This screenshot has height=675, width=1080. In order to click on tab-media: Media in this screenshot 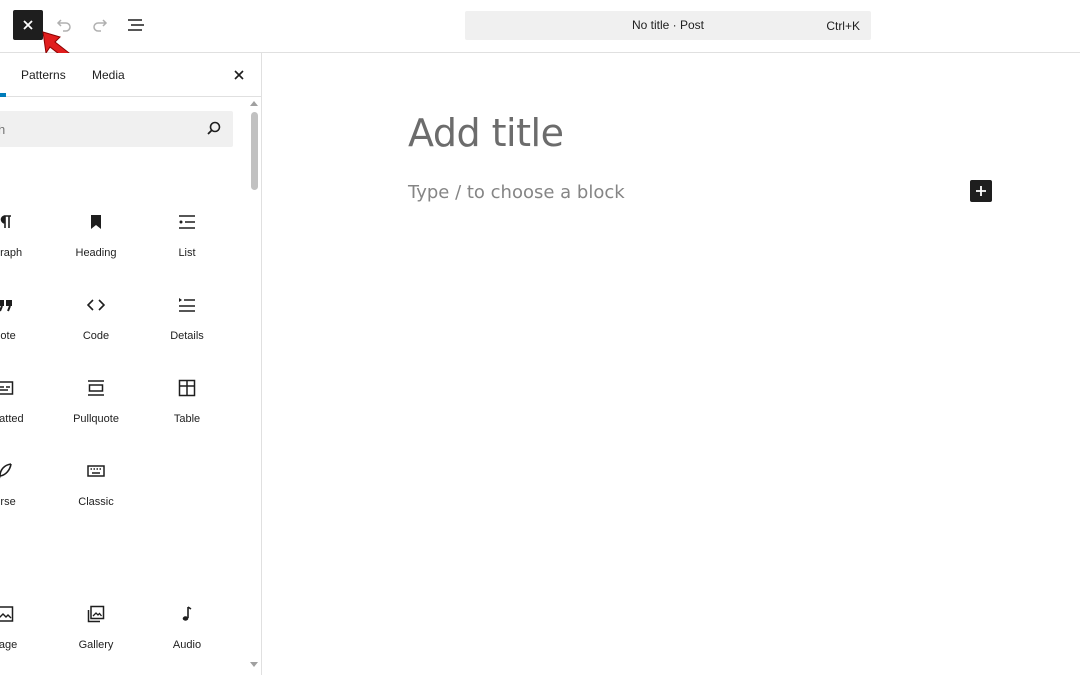, I will do `click(108, 75)`.